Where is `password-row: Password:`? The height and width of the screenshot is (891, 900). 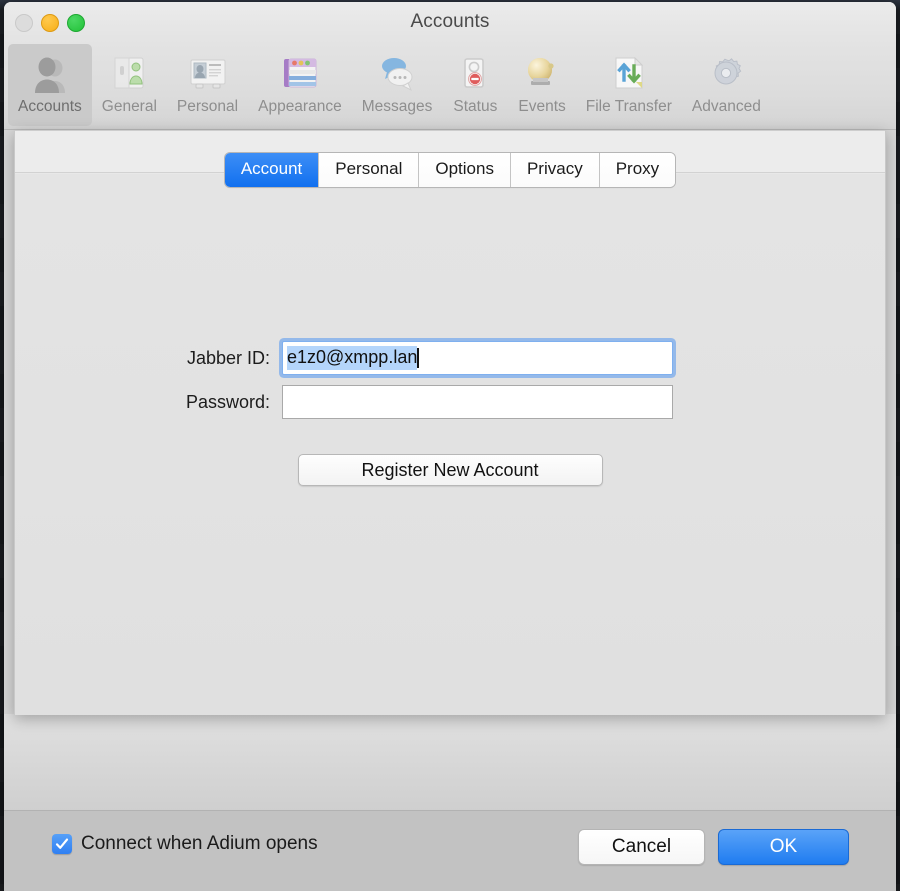 password-row: Password: is located at coordinates (450, 402).